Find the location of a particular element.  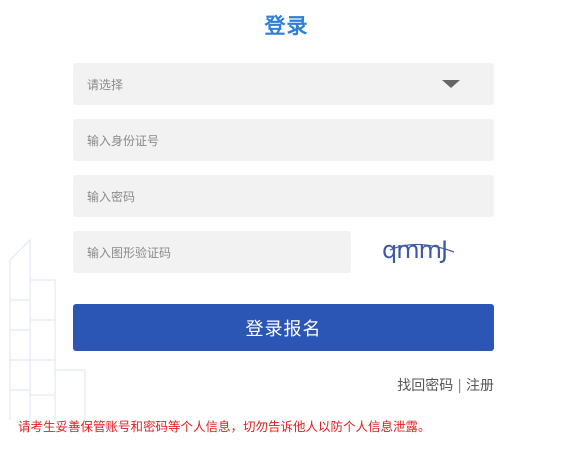

select-placeholder: 请选择 is located at coordinates (105, 84).